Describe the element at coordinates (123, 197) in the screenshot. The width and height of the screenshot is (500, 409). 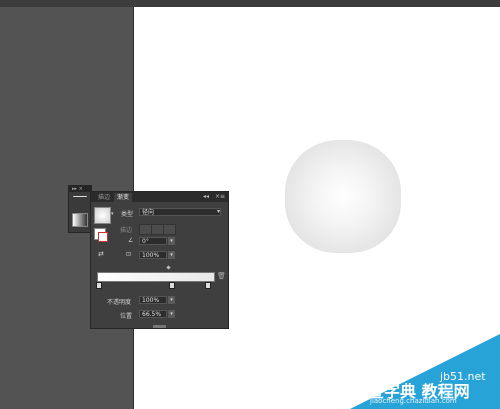
I see `tab-gradient: 渐变` at that location.